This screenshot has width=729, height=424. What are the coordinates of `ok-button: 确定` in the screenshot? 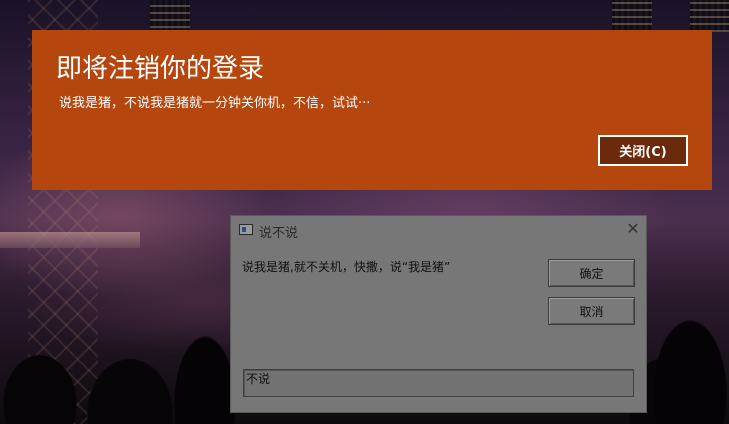 It's located at (591, 273).